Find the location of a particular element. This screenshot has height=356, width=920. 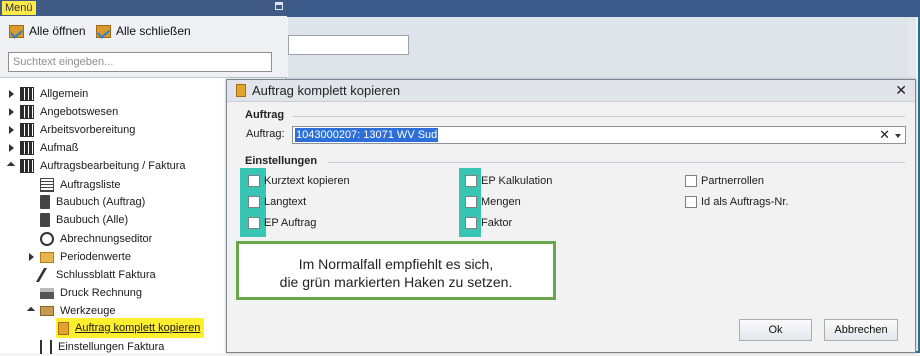

menu-title: Menü is located at coordinates (19, 8).